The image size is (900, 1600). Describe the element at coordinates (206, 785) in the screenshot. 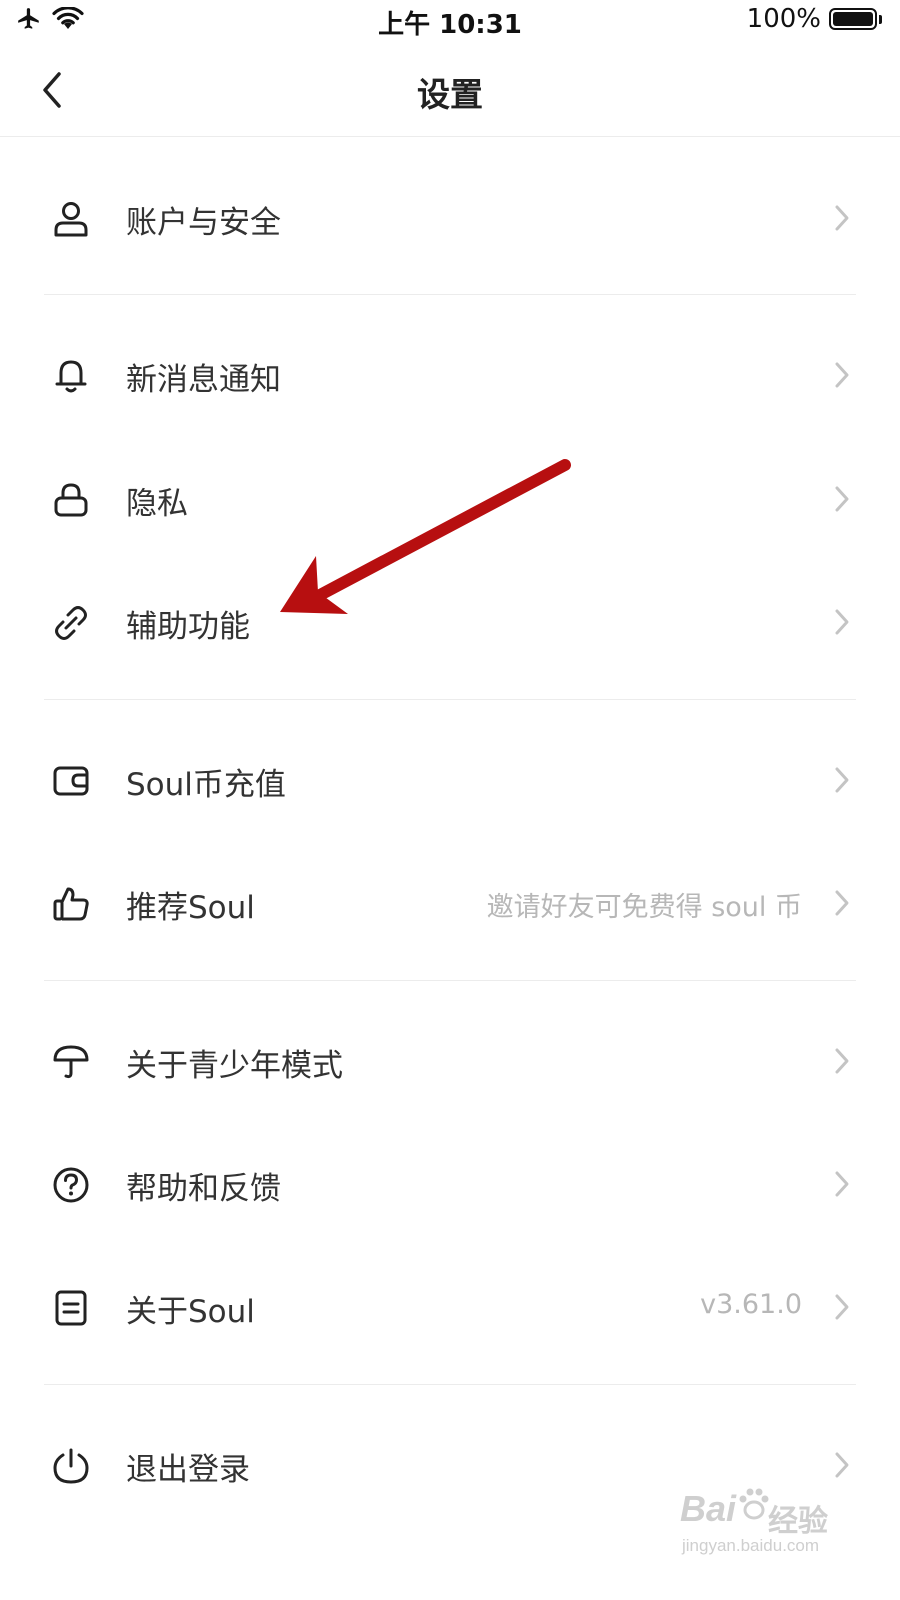

I see `menu-label-recharge: Soul币充值` at that location.